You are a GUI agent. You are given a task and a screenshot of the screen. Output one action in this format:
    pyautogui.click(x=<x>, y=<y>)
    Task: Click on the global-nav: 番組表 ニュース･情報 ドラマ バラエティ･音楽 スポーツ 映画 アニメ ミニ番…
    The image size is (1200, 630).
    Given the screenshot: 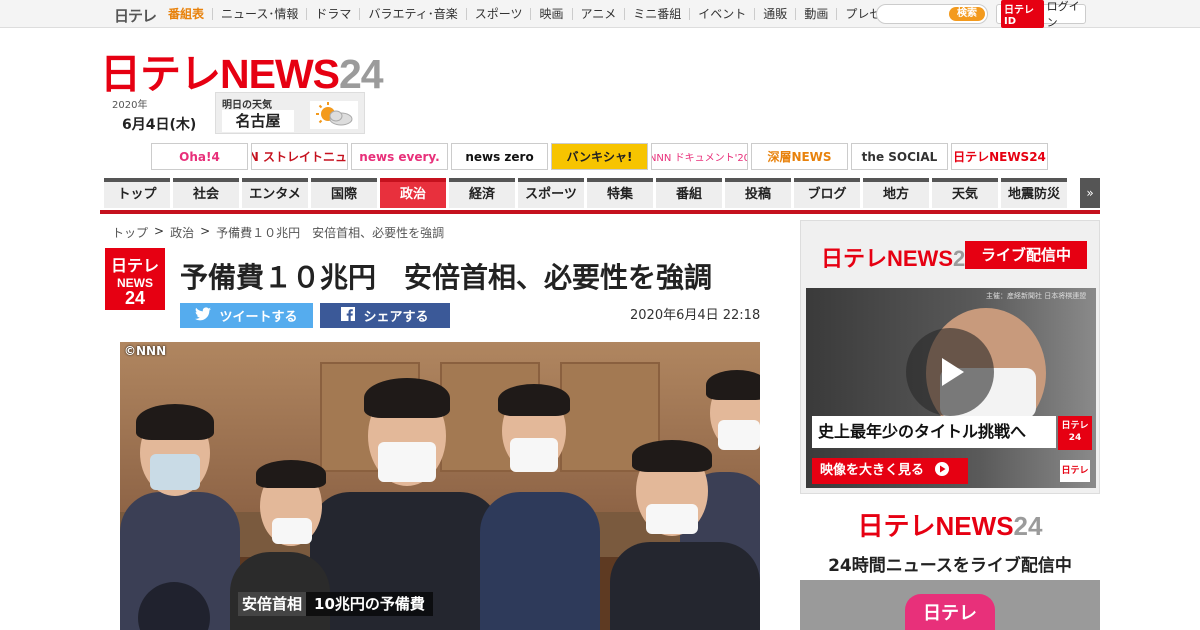 What is the action you would take?
    pyautogui.click(x=536, y=14)
    